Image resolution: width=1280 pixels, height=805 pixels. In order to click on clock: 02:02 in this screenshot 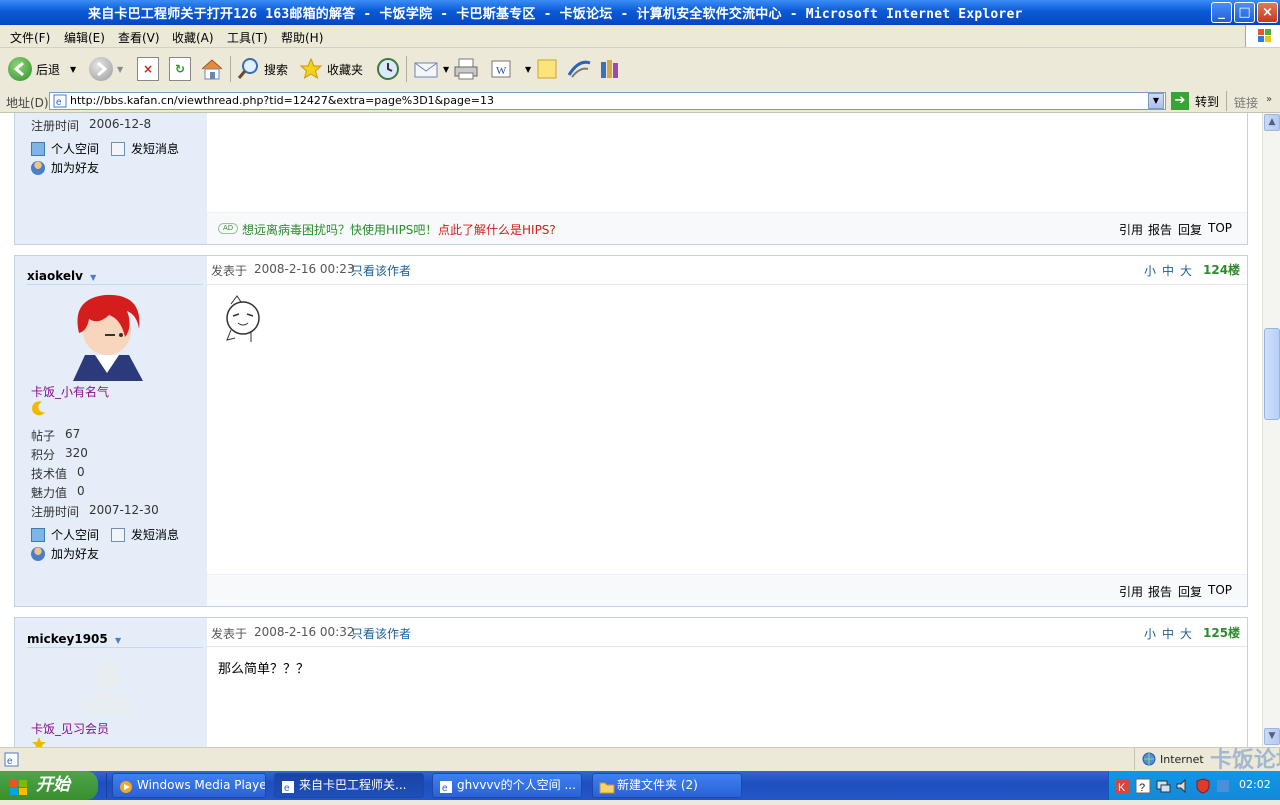, I will do `click(1255, 784)`.